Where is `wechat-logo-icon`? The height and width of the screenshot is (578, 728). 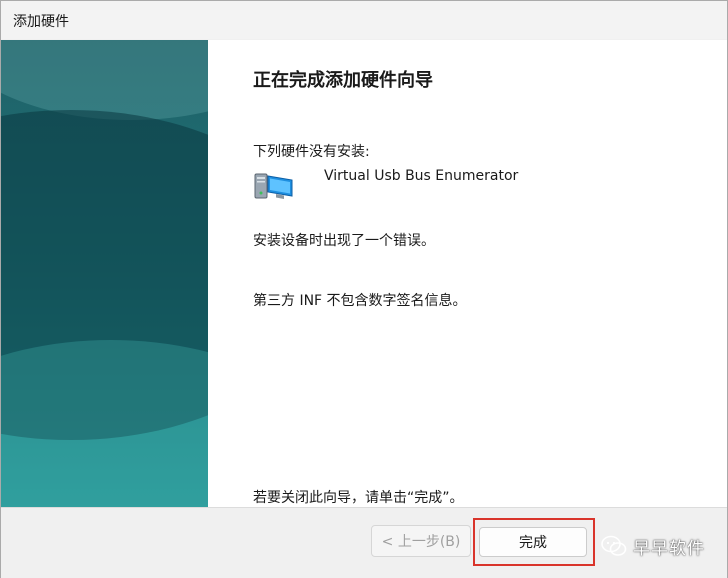
wechat-logo-icon is located at coordinates (614, 545).